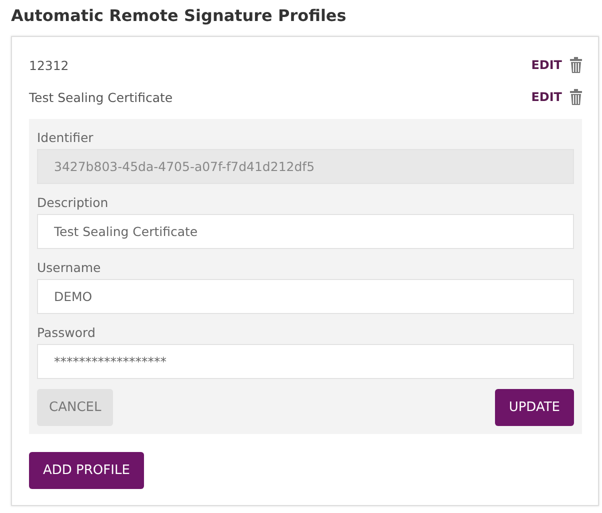 Image resolution: width=602 pixels, height=513 pixels. I want to click on input-field: ******************, so click(305, 361).